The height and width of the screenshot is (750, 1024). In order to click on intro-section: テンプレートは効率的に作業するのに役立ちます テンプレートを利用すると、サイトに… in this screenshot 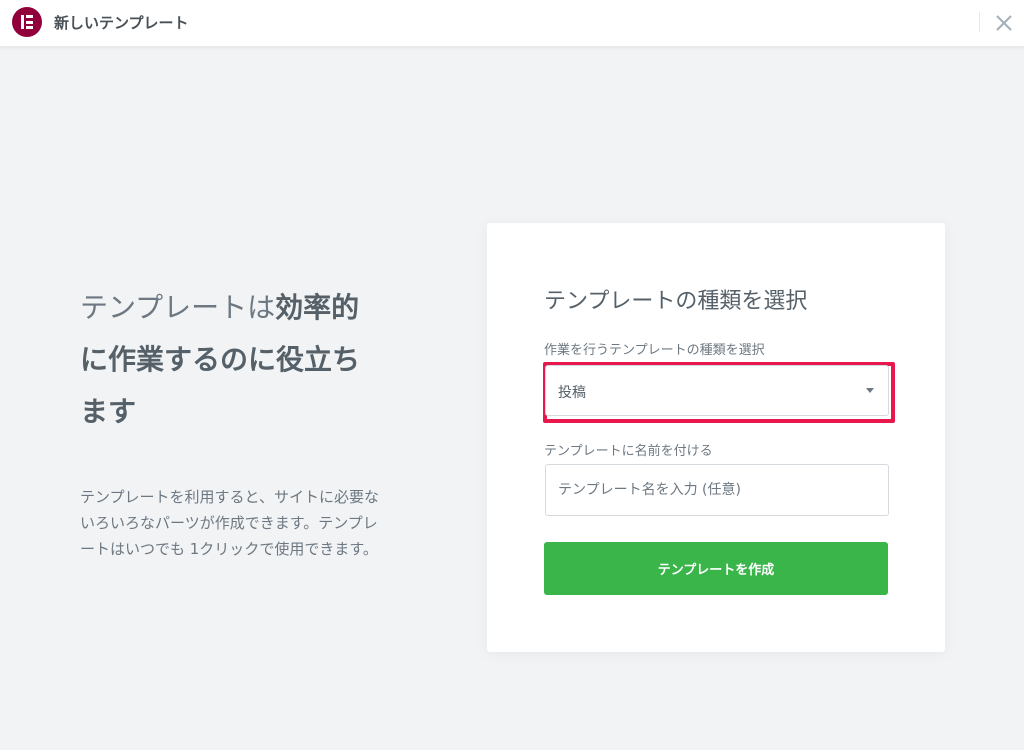, I will do `click(230, 422)`.